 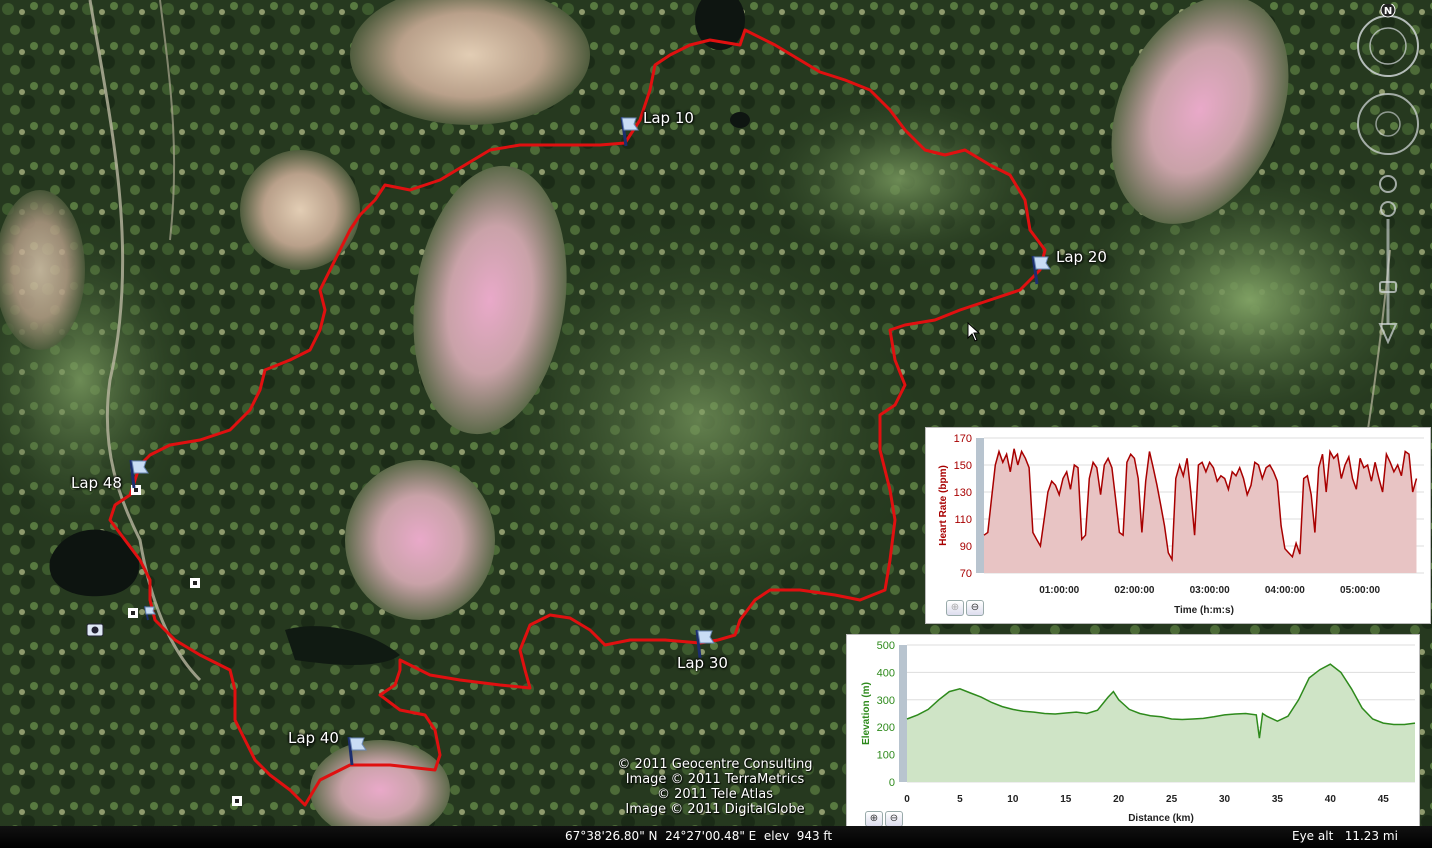 I want to click on y-tick-label: 200, so click(x=886, y=728).